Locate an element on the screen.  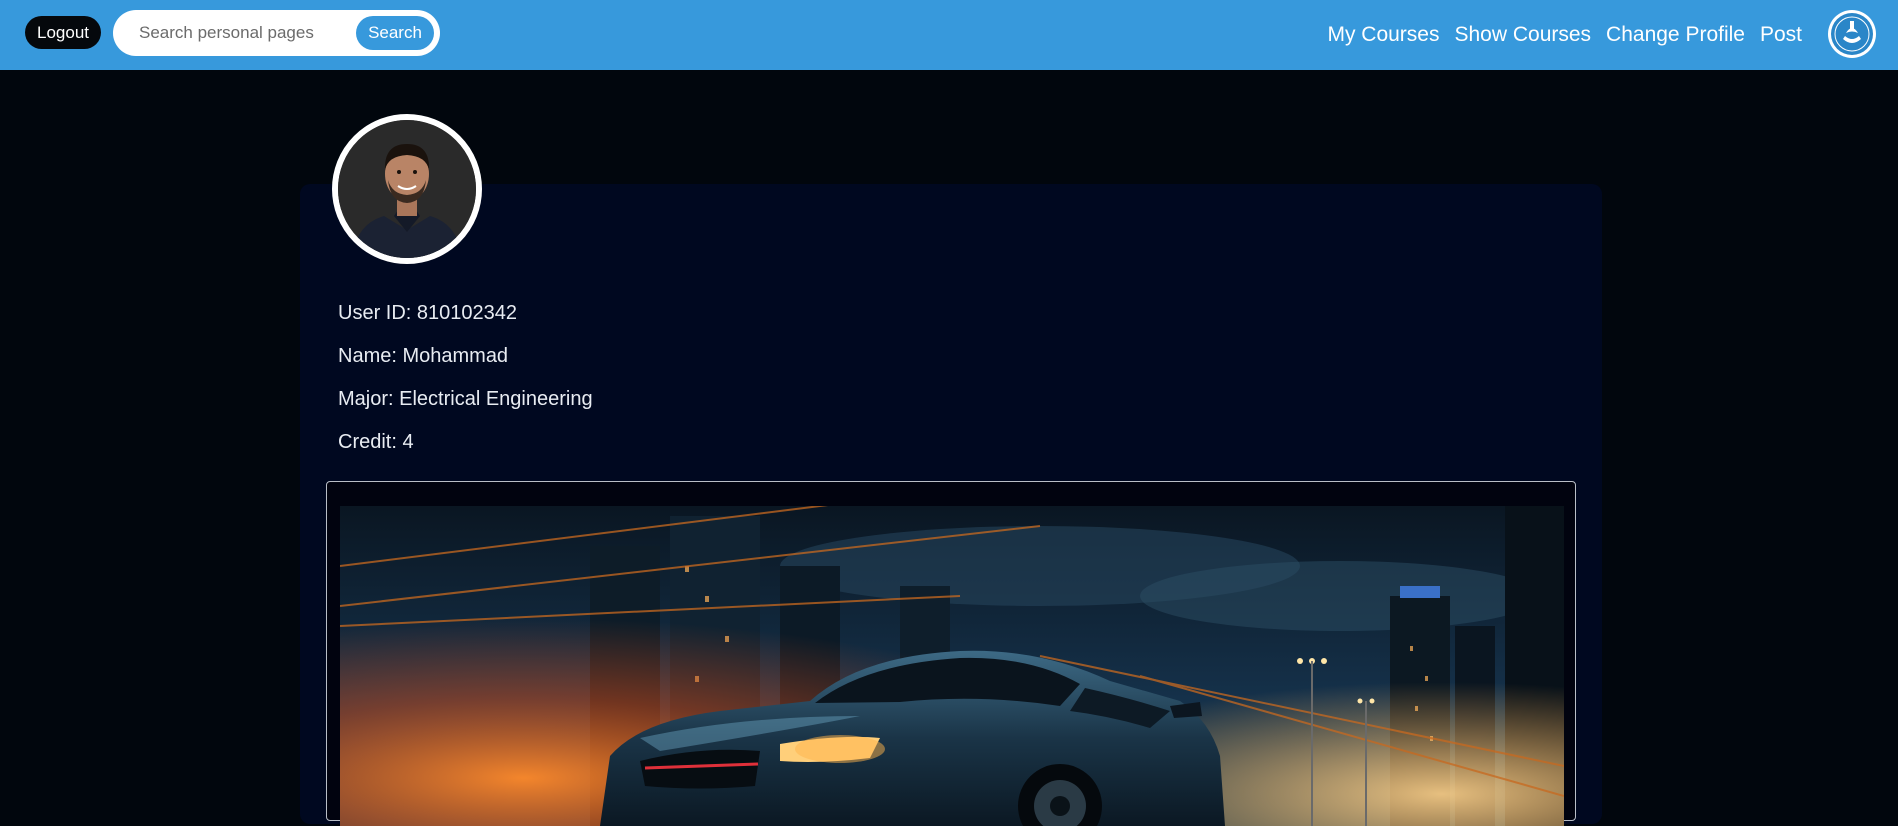
nav-link-my-courses: My Courses is located at coordinates (1383, 35).